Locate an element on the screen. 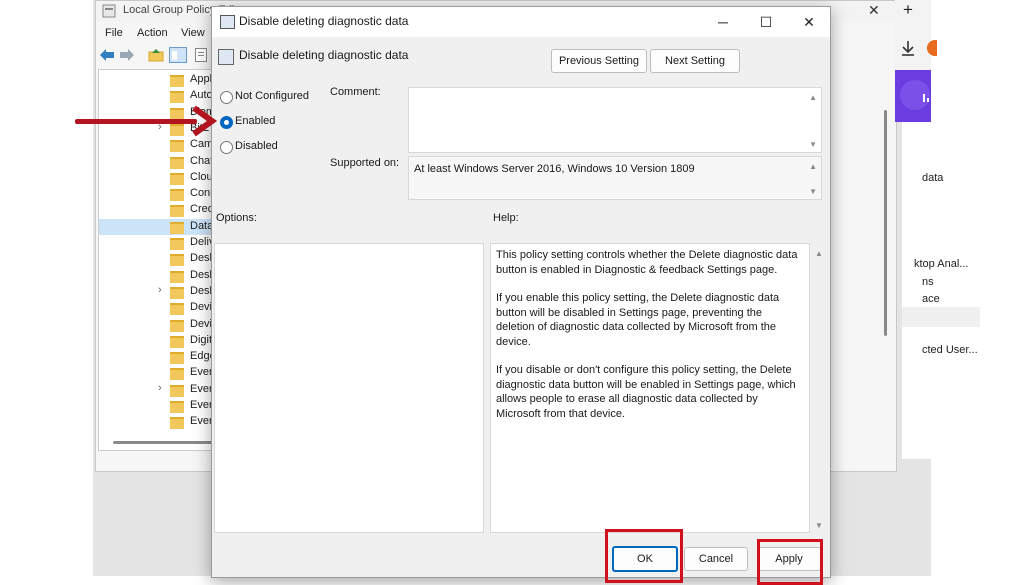 The image size is (1024, 585). new-tab-plus-icon: + is located at coordinates (908, 10).